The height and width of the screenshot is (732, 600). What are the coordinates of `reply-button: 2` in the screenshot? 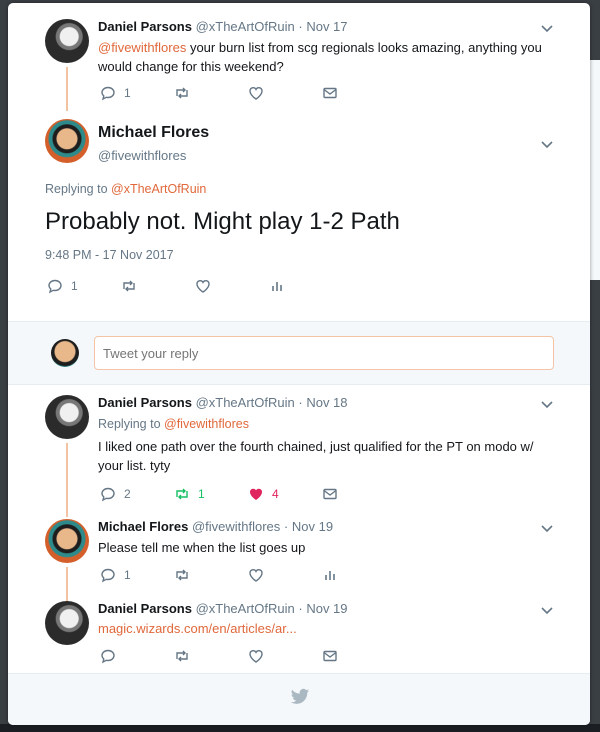 It's located at (137, 494).